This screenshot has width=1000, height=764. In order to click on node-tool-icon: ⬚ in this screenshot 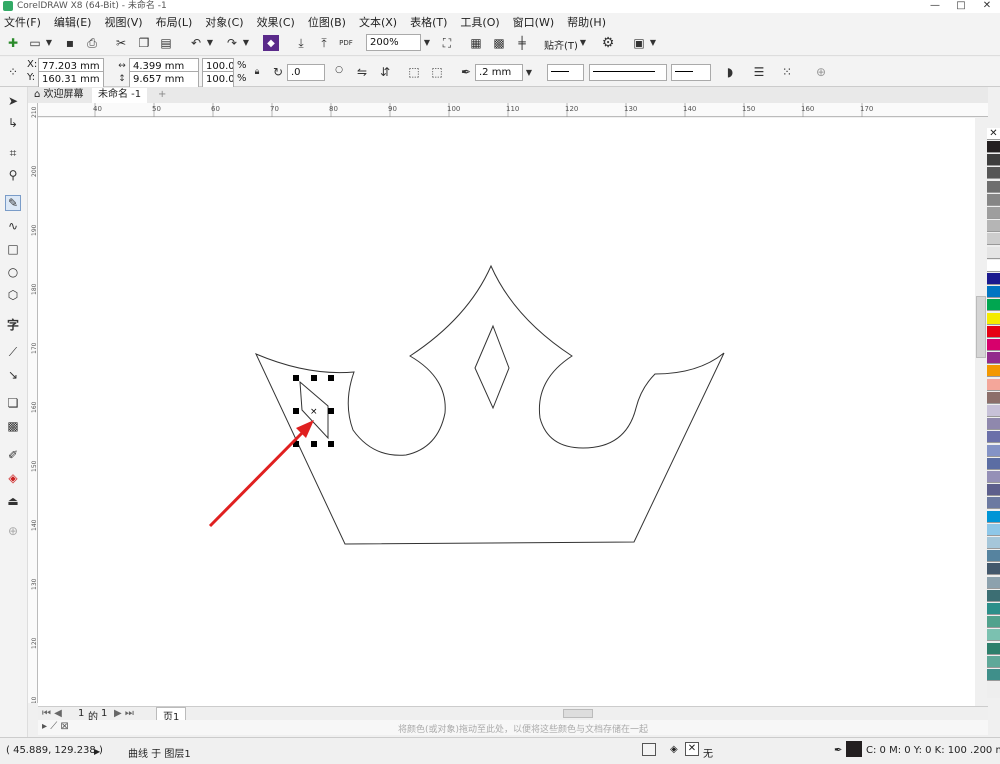, I will do `click(414, 72)`.